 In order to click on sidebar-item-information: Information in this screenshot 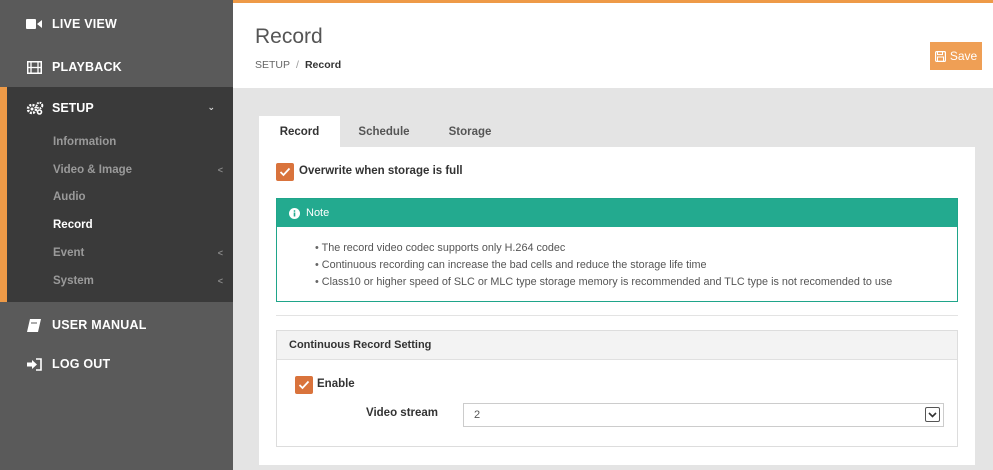, I will do `click(120, 142)`.